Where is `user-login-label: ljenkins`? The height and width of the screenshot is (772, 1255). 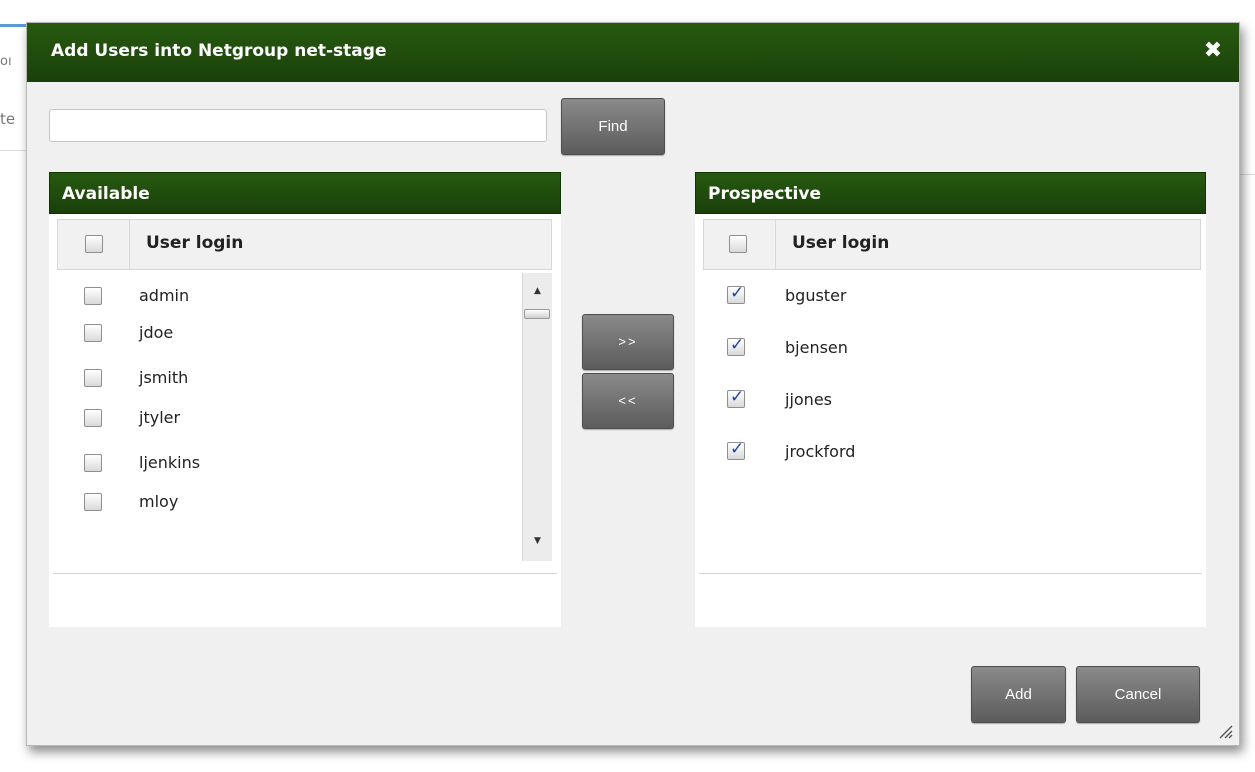 user-login-label: ljenkins is located at coordinates (170, 462).